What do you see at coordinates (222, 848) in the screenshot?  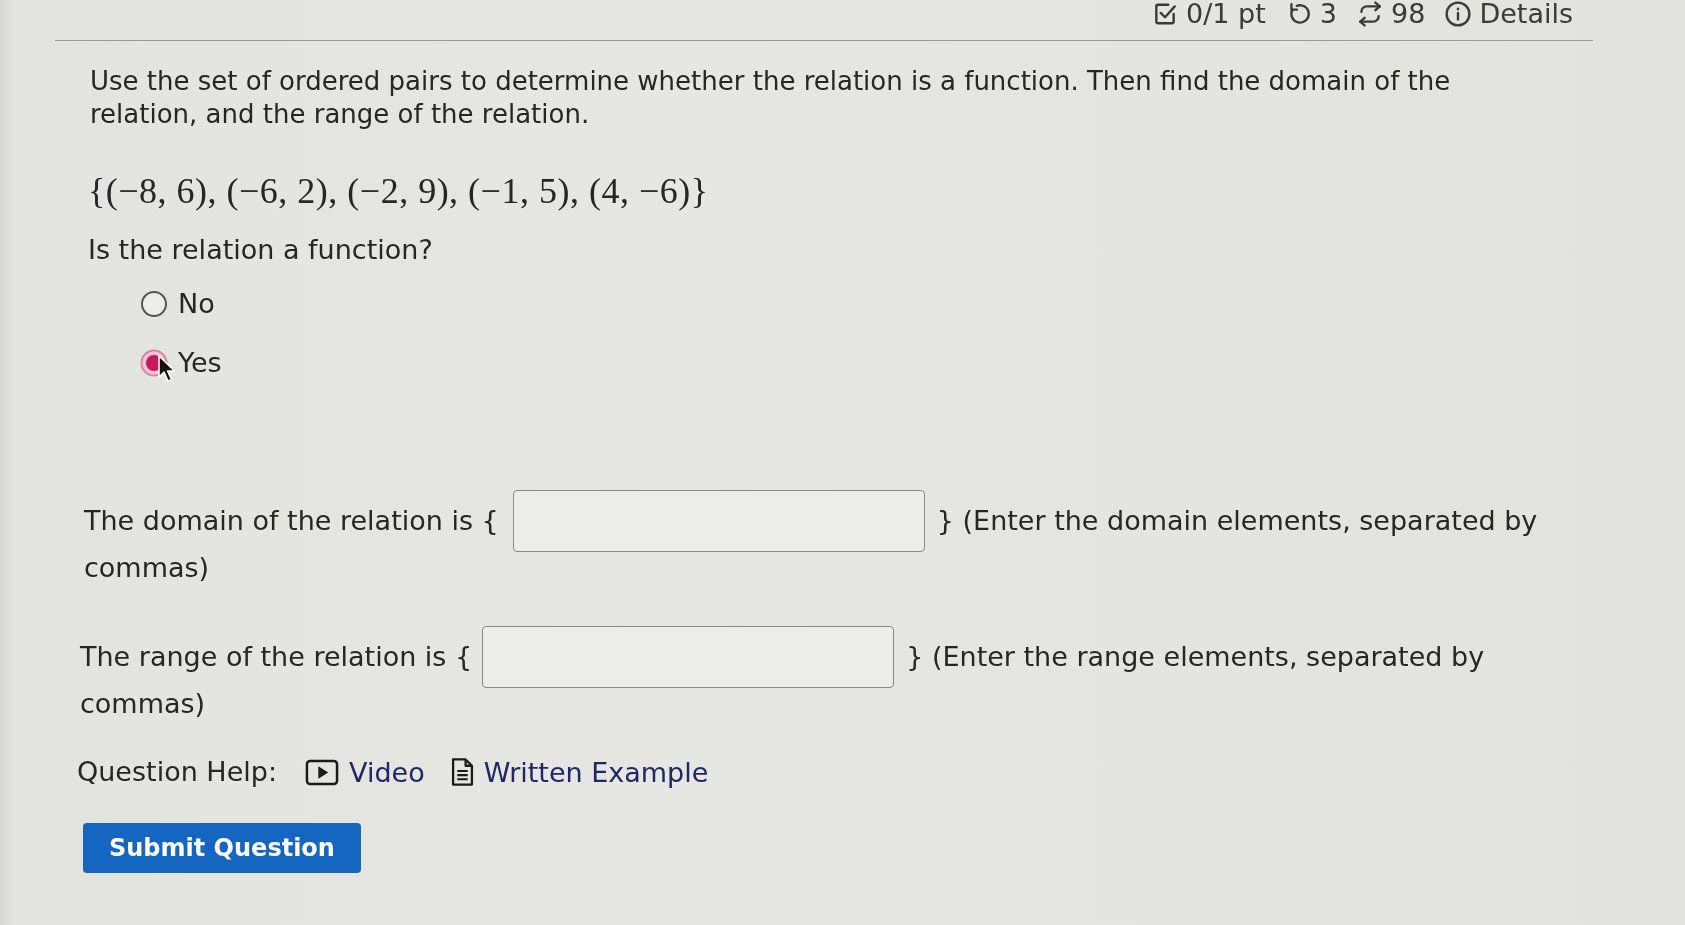 I see `submit-button: Submit Question` at bounding box center [222, 848].